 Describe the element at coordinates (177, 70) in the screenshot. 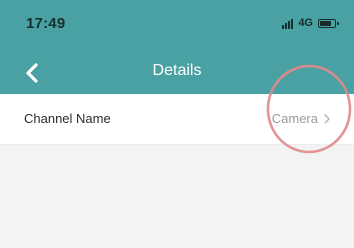

I see `page-title: Details` at that location.